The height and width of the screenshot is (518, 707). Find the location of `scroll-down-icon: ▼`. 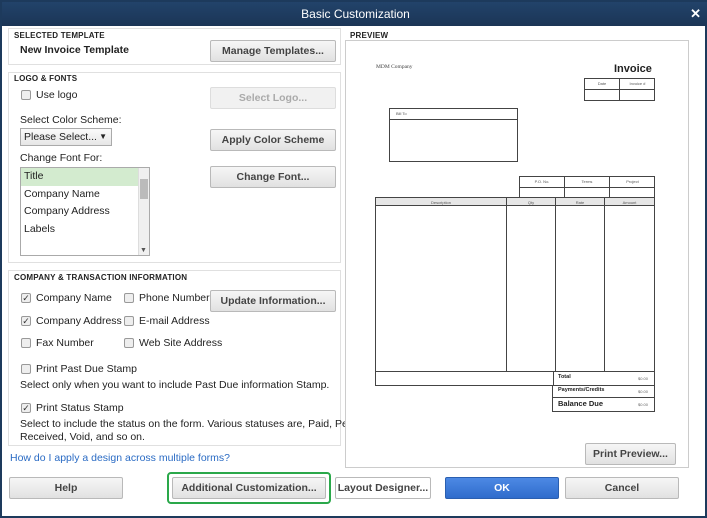

scroll-down-icon: ▼ is located at coordinates (143, 250).